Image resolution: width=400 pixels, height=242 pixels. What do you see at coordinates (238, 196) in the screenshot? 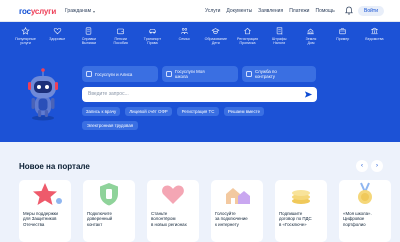
I see `houses-illustration` at bounding box center [238, 196].